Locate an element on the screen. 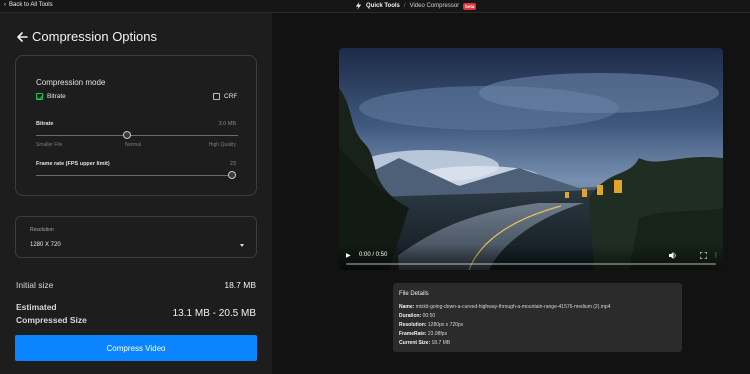 The height and width of the screenshot is (374, 750). crf-checkbox-label: CRF is located at coordinates (231, 96).